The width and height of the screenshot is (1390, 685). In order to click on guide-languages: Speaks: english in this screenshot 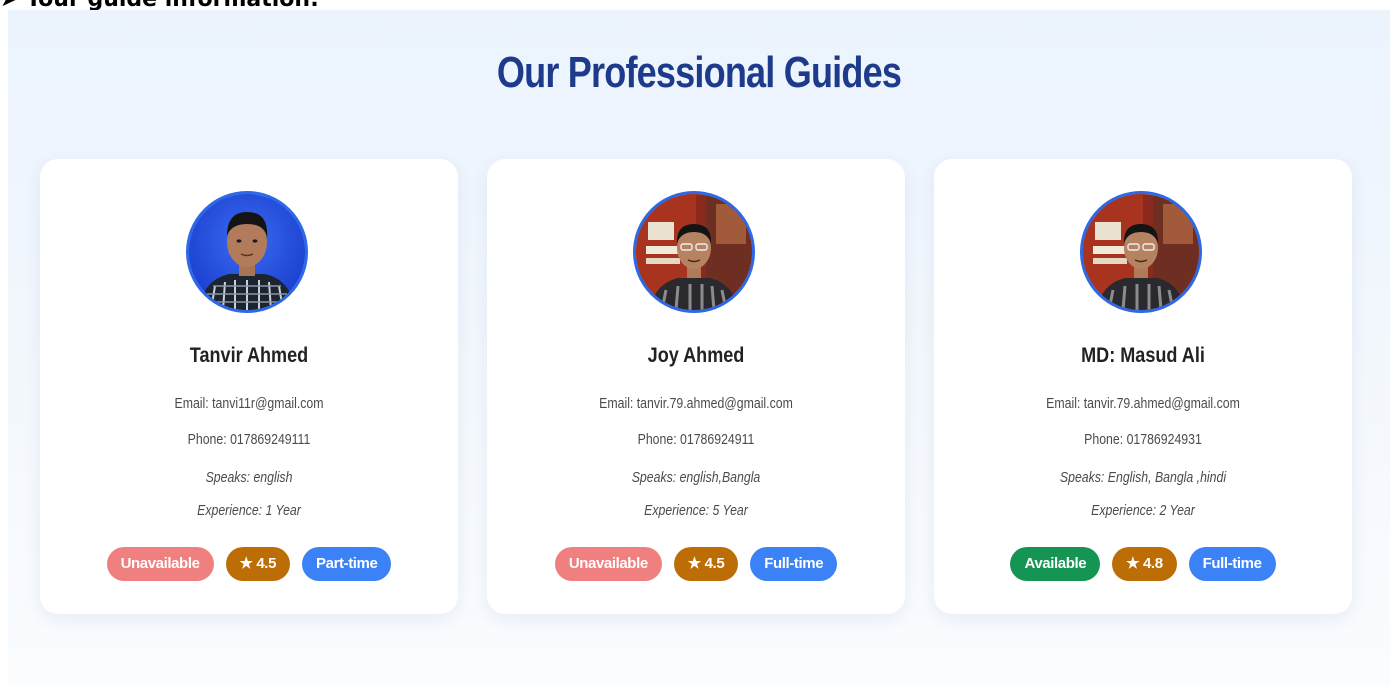, I will do `click(249, 477)`.